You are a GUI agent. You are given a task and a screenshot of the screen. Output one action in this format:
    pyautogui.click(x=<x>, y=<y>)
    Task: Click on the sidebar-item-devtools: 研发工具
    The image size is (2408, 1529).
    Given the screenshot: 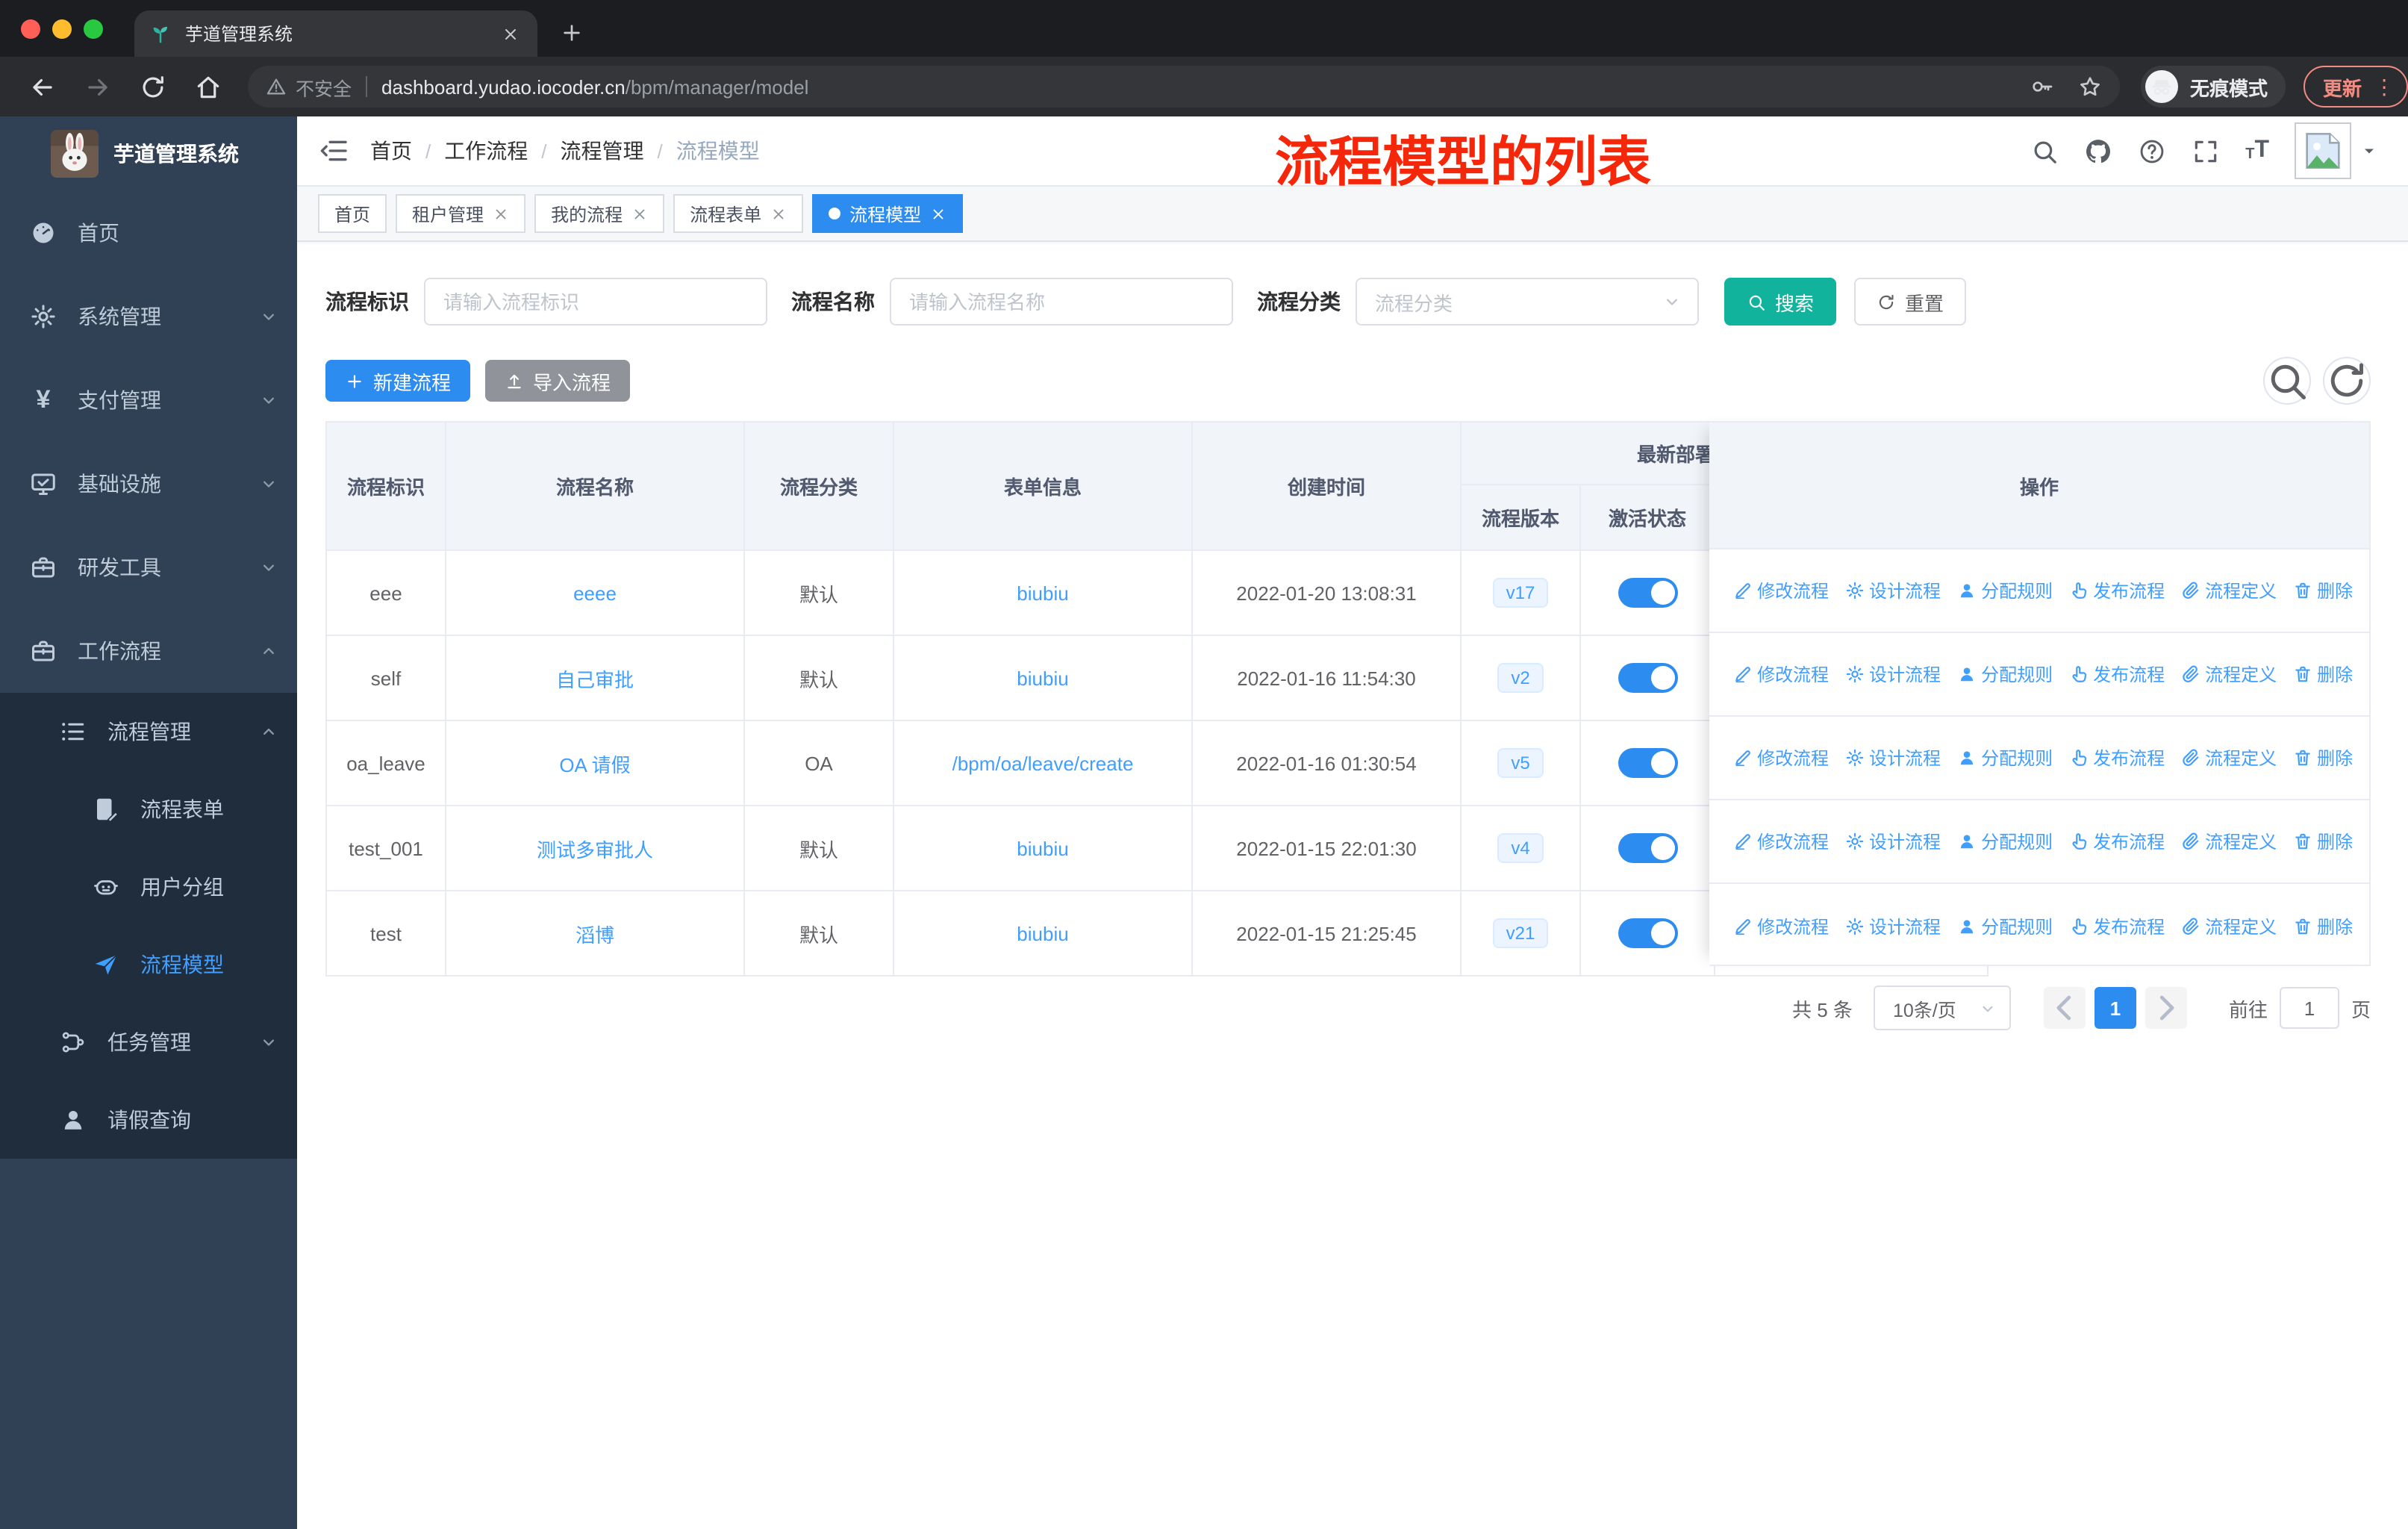 What is the action you would take?
    pyautogui.click(x=148, y=567)
    